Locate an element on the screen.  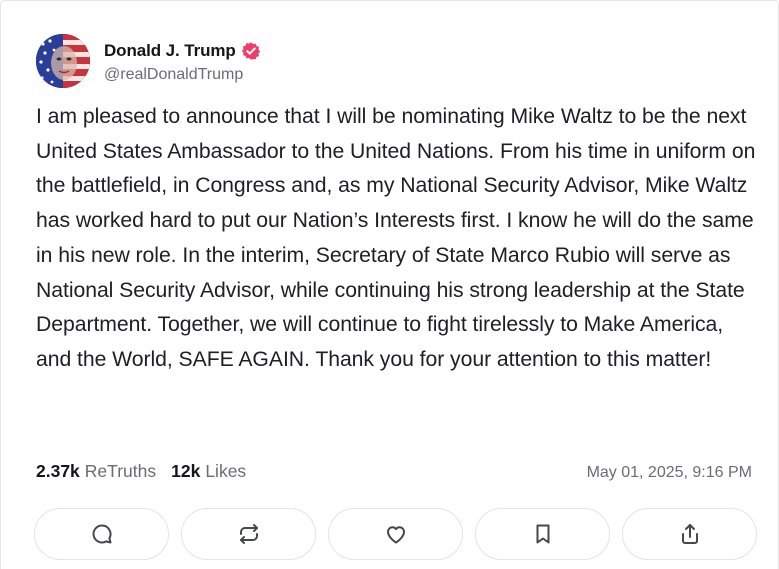
comment-icon is located at coordinates (102, 534).